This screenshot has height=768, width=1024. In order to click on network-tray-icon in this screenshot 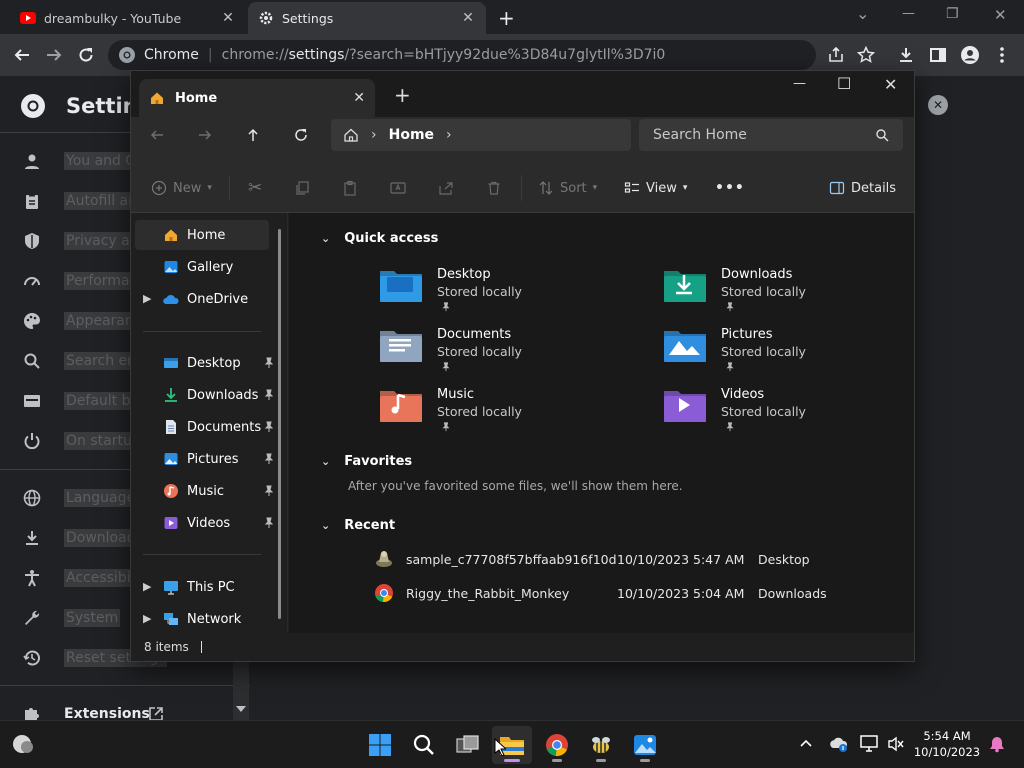, I will do `click(870, 744)`.